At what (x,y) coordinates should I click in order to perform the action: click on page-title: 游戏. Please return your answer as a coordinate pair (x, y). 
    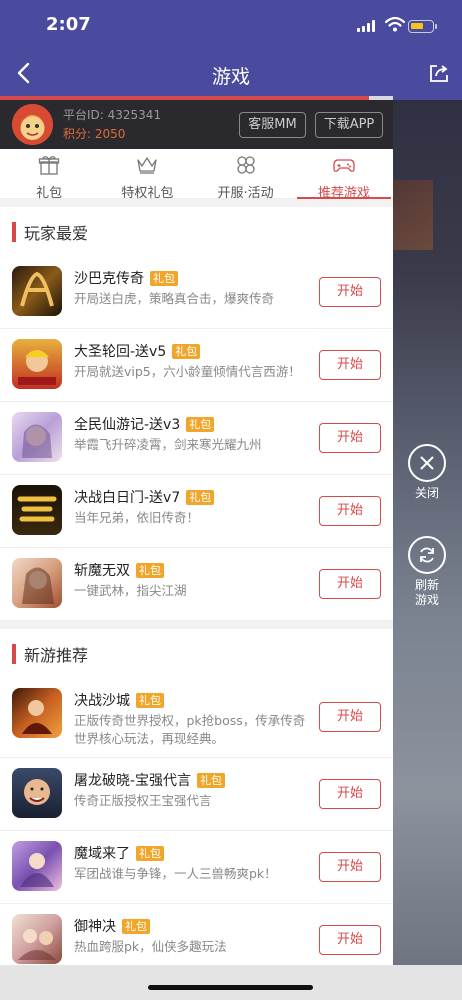
    Looking at the image, I should click on (230, 77).